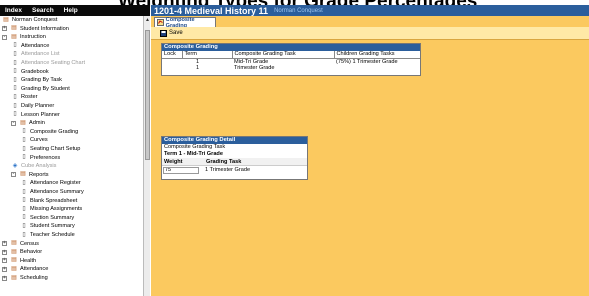 The height and width of the screenshot is (296, 589). I want to click on panel-title: Composite Grading, so click(291, 47).